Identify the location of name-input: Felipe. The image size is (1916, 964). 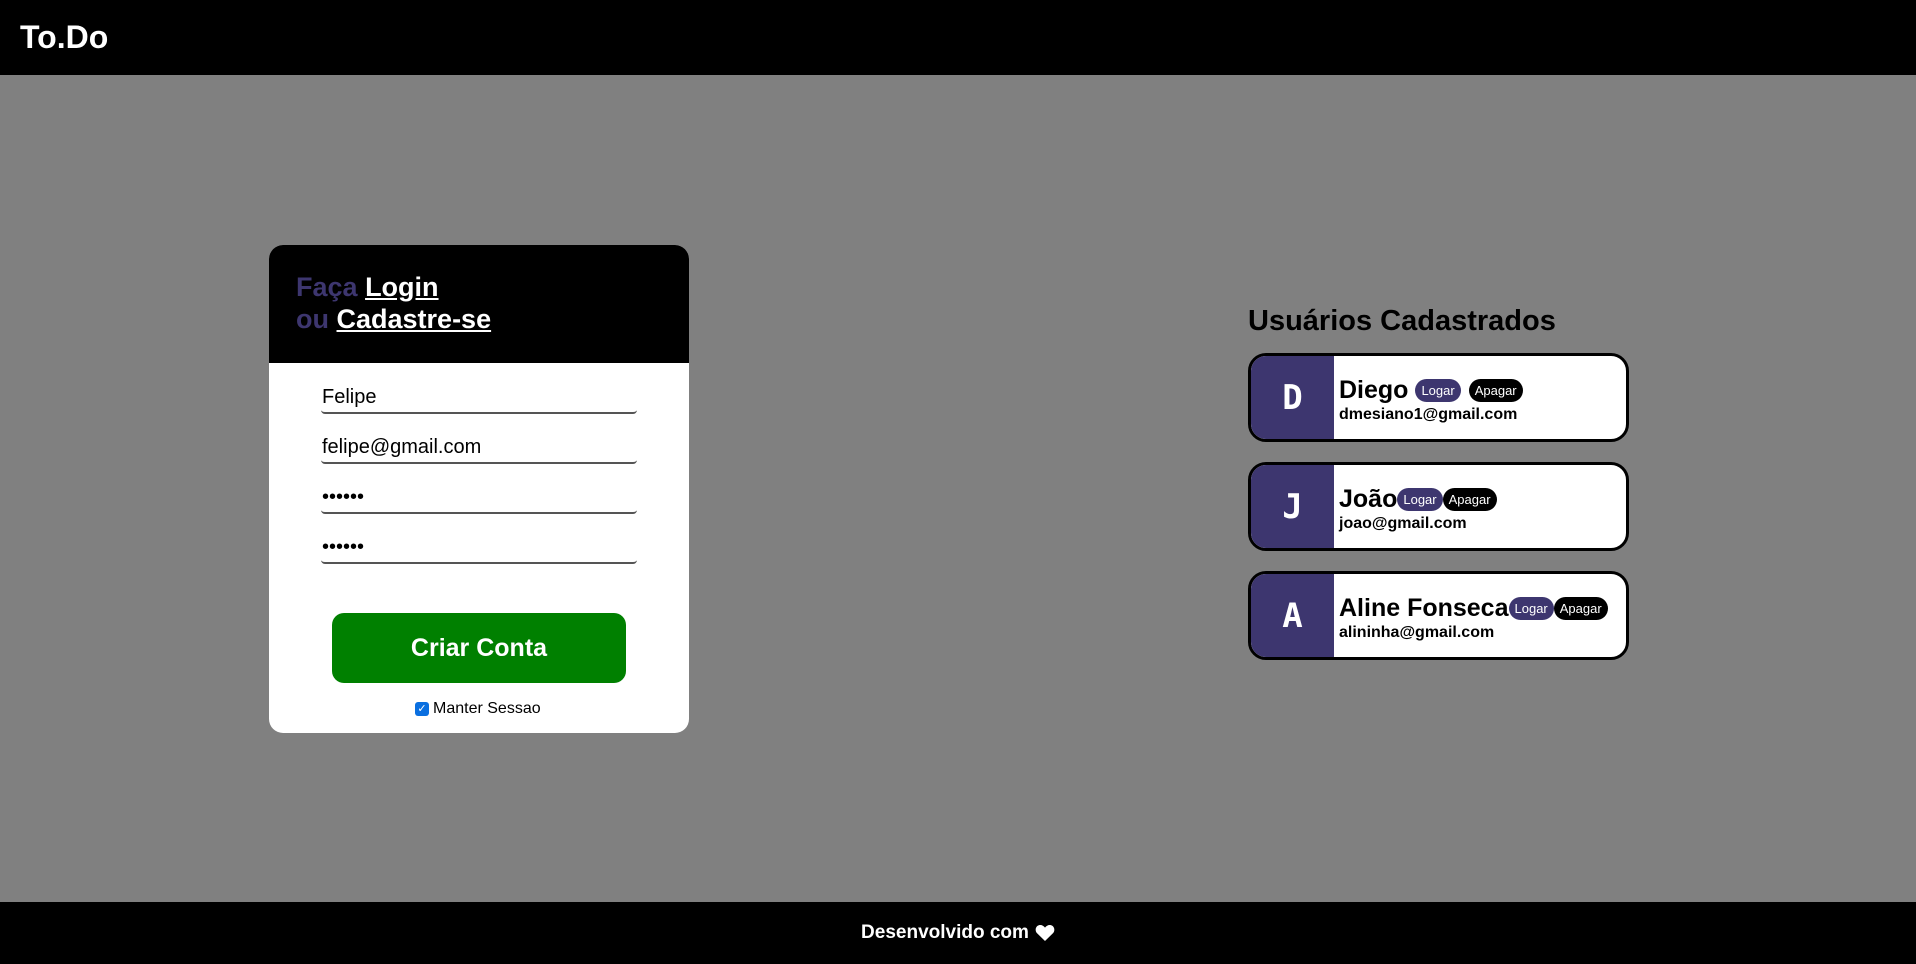
(479, 398).